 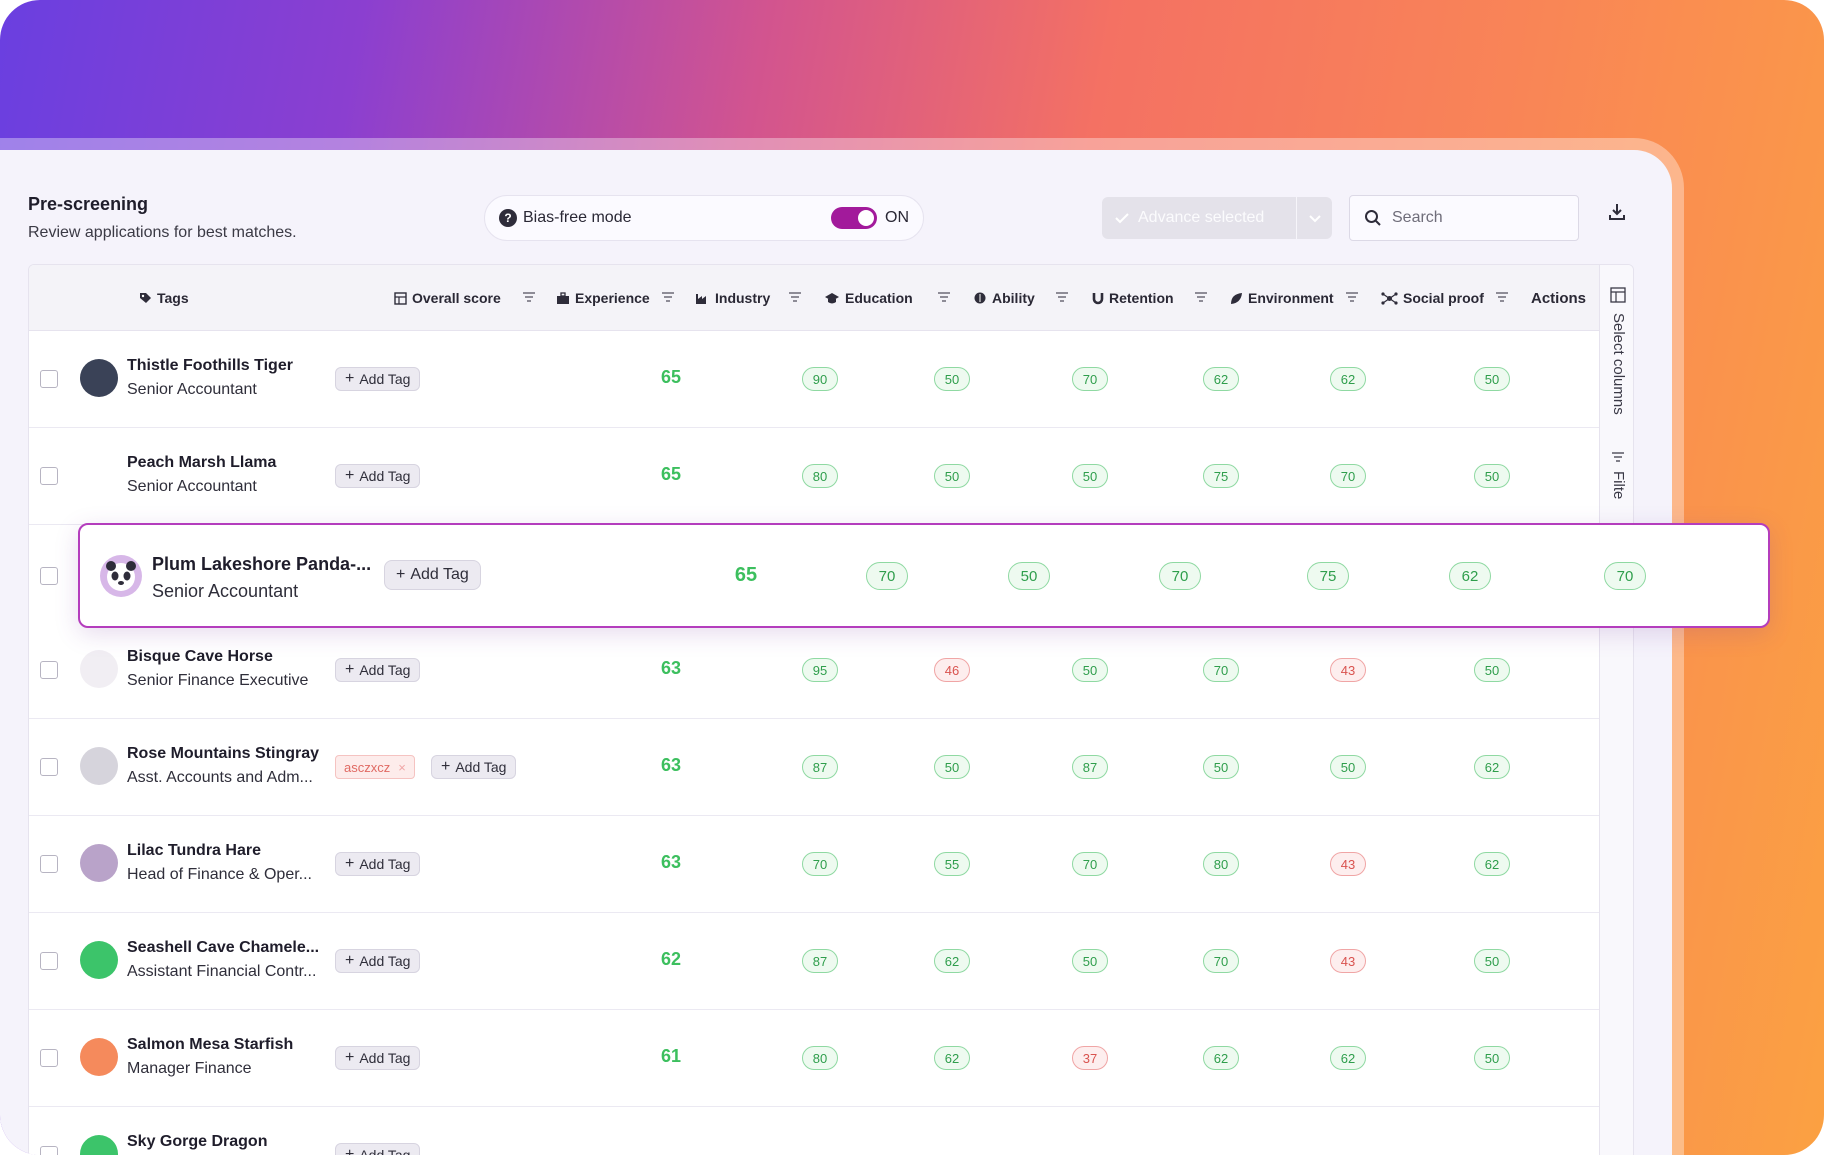 I want to click on magnet-icon, so click(x=1098, y=298).